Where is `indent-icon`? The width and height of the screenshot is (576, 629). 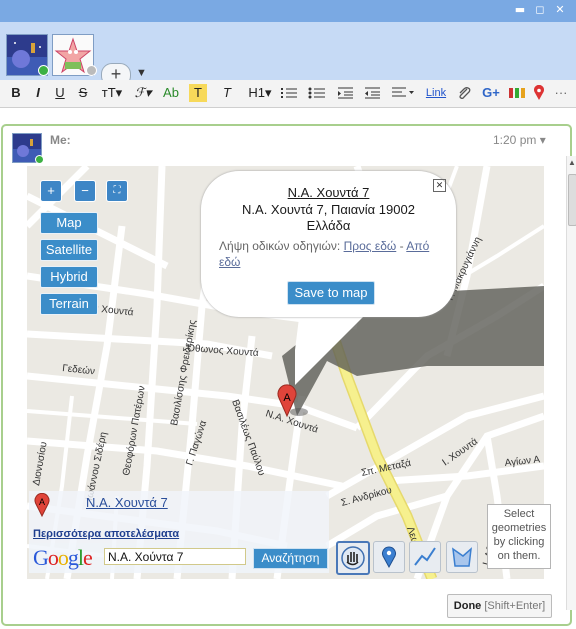
indent-icon is located at coordinates (345, 93).